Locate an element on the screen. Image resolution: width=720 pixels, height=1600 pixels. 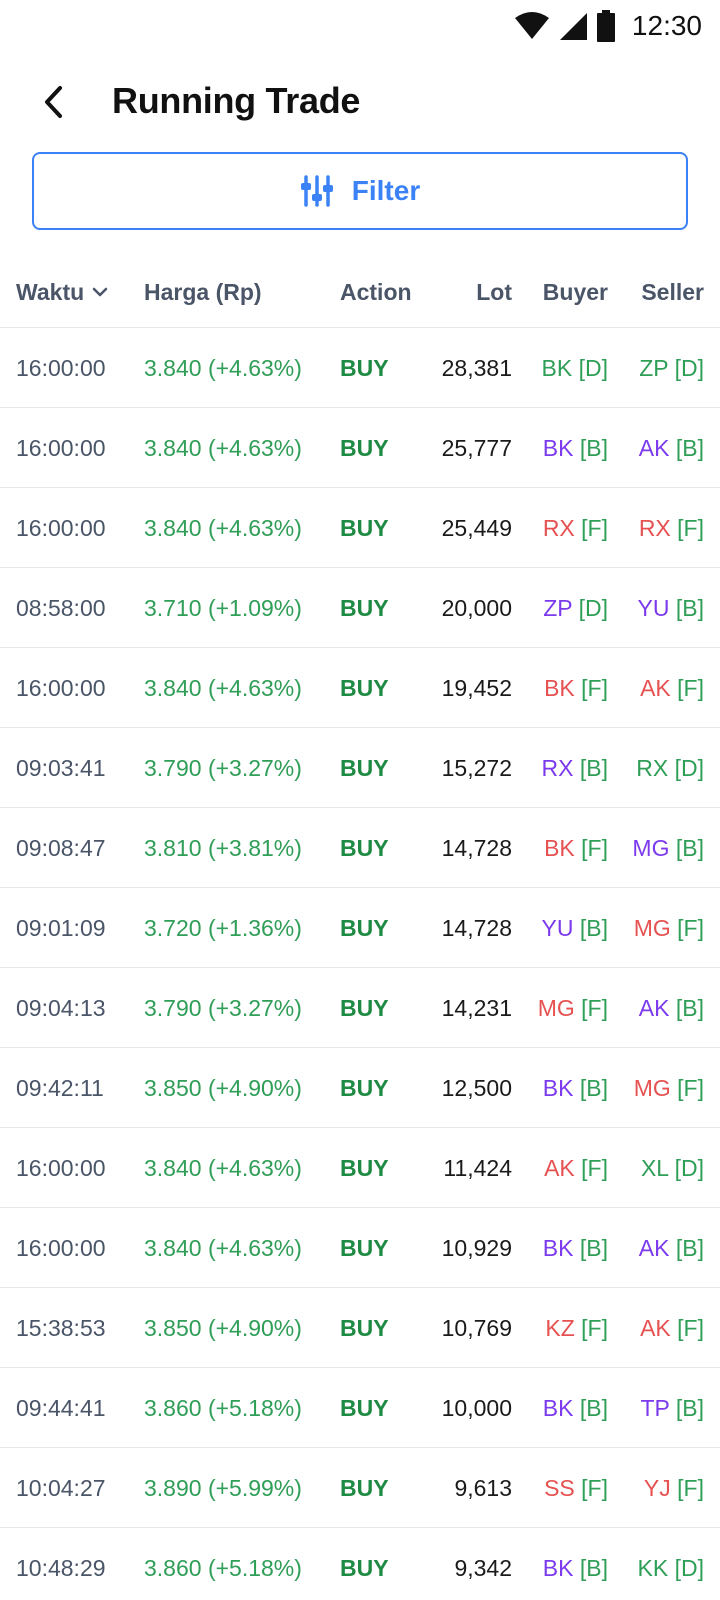
seller-broker: AK [F] is located at coordinates (672, 1328).